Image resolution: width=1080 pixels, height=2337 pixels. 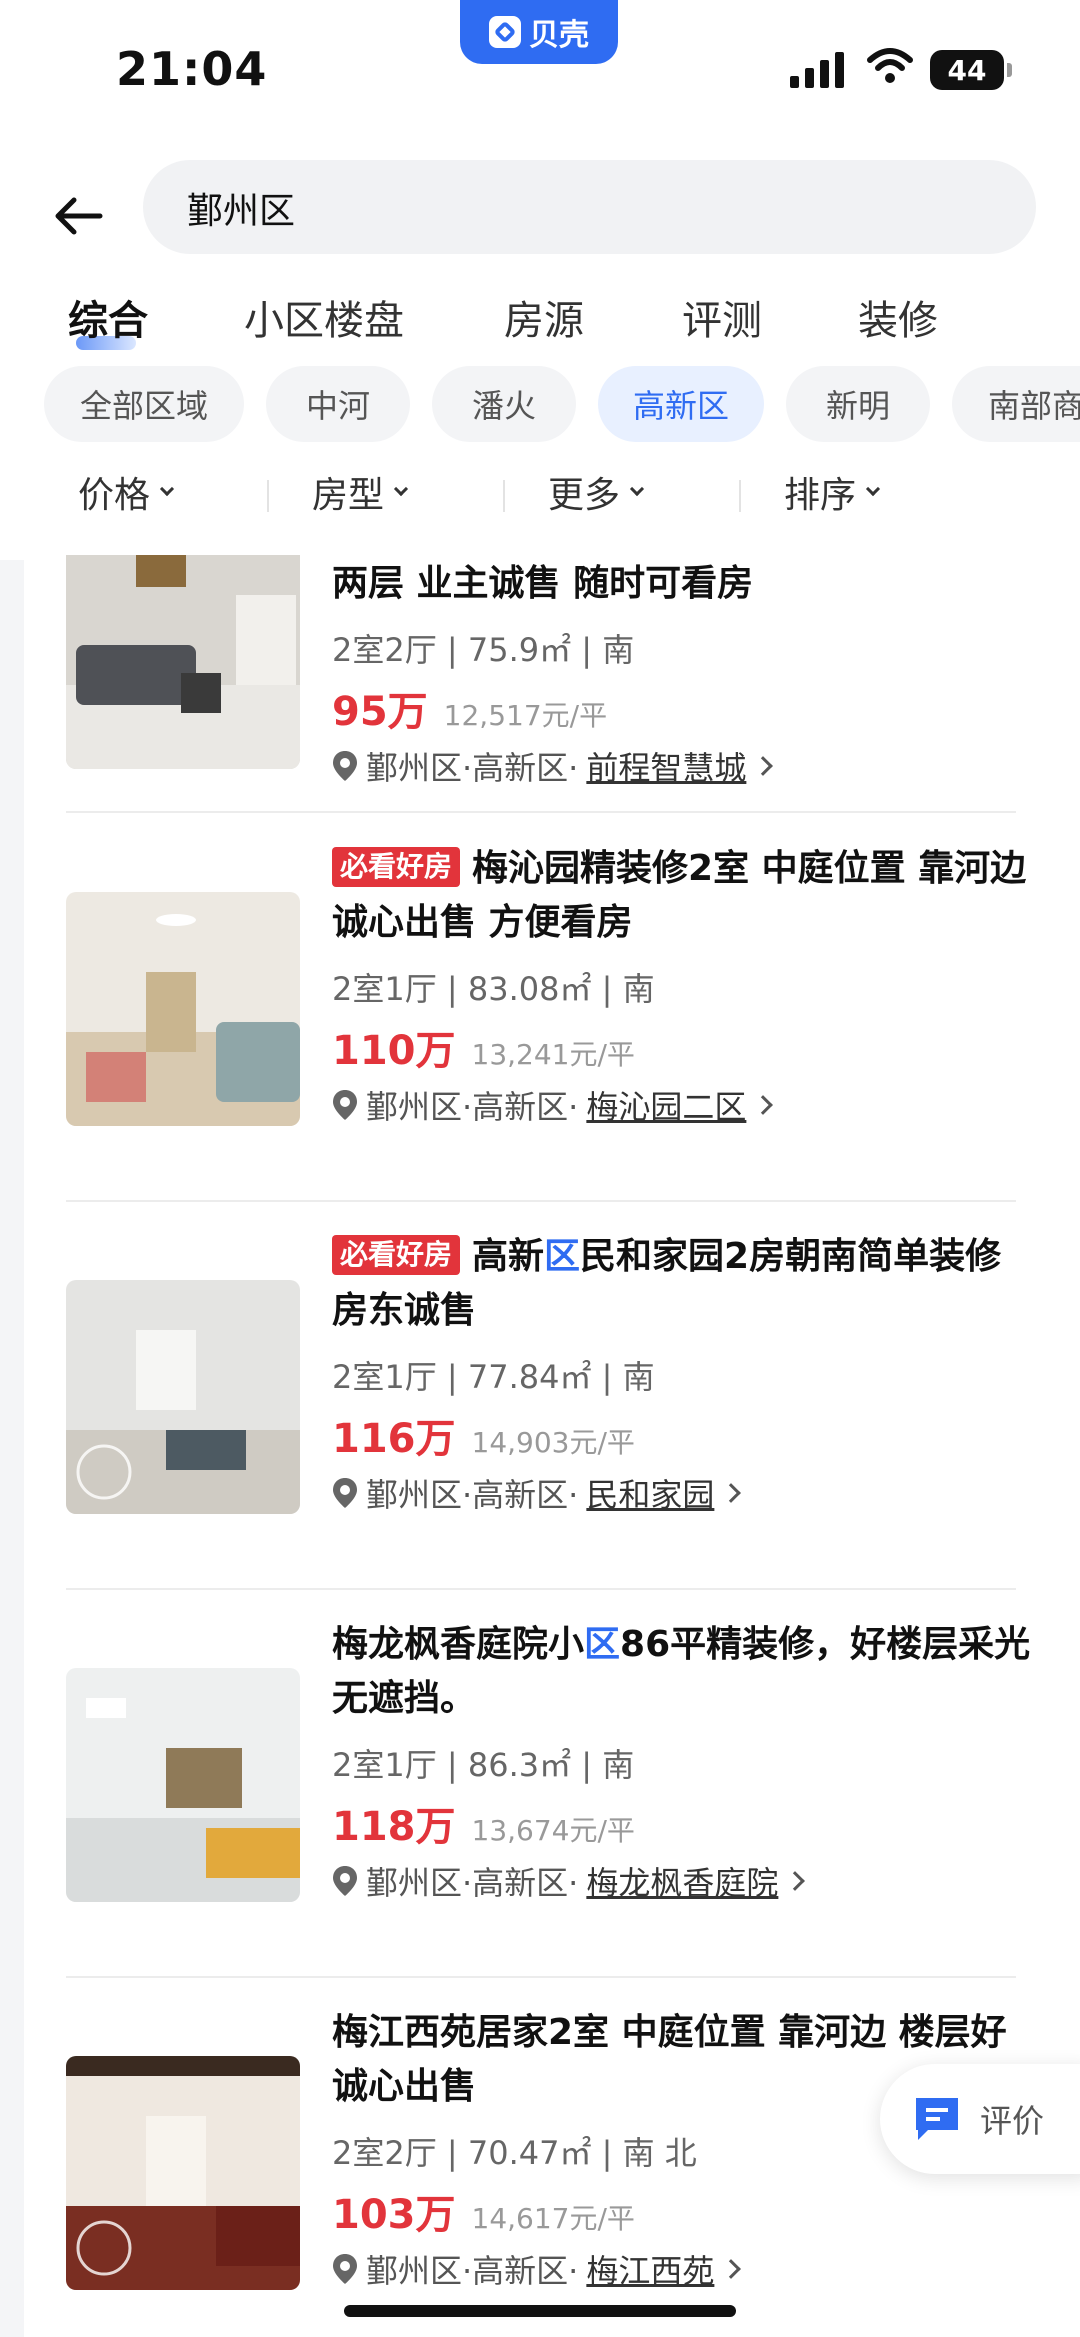 I want to click on status-time: 21:04, so click(x=192, y=69).